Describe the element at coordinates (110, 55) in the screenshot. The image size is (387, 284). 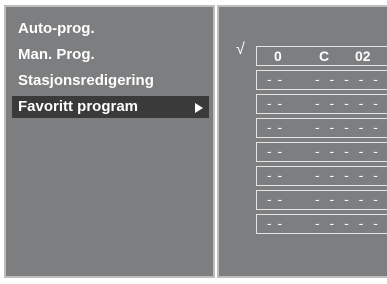
I see `menu-item-man-prog: Man. Prog.` at that location.